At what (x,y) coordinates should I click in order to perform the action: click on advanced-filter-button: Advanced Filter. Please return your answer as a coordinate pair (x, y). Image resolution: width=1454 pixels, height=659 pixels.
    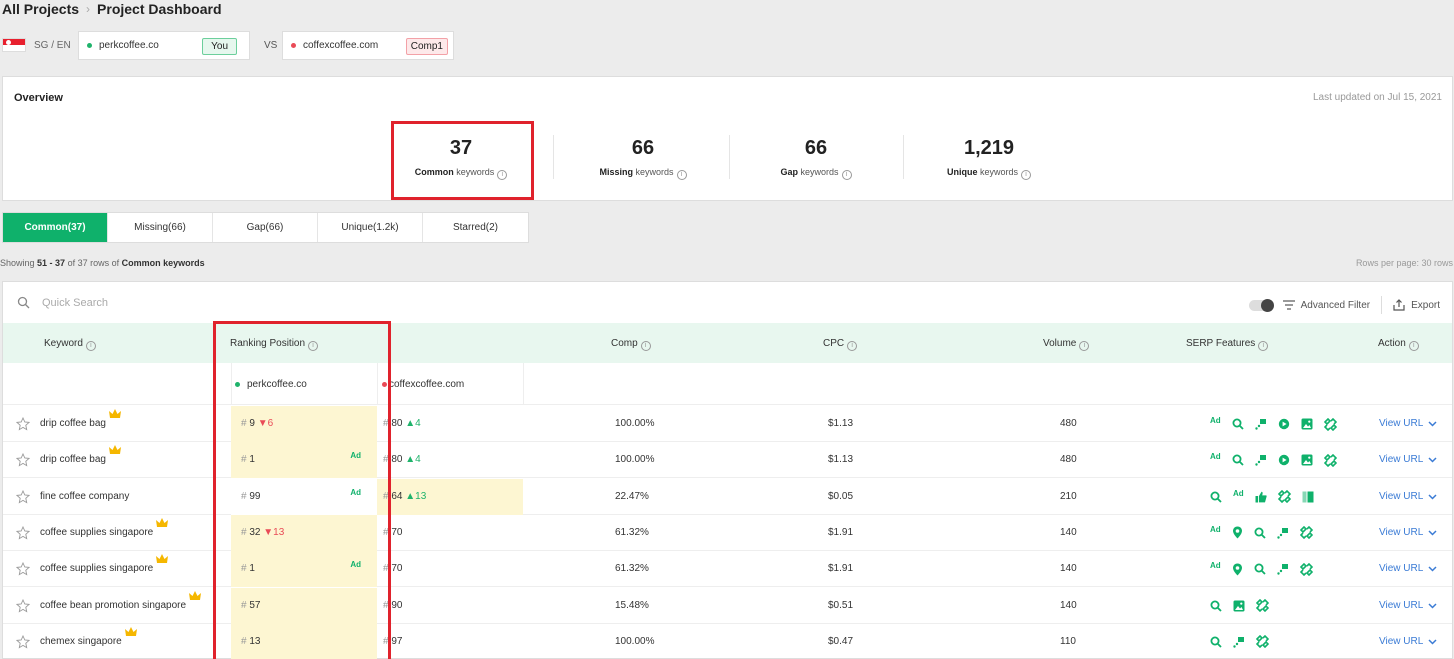
    Looking at the image, I should click on (1335, 305).